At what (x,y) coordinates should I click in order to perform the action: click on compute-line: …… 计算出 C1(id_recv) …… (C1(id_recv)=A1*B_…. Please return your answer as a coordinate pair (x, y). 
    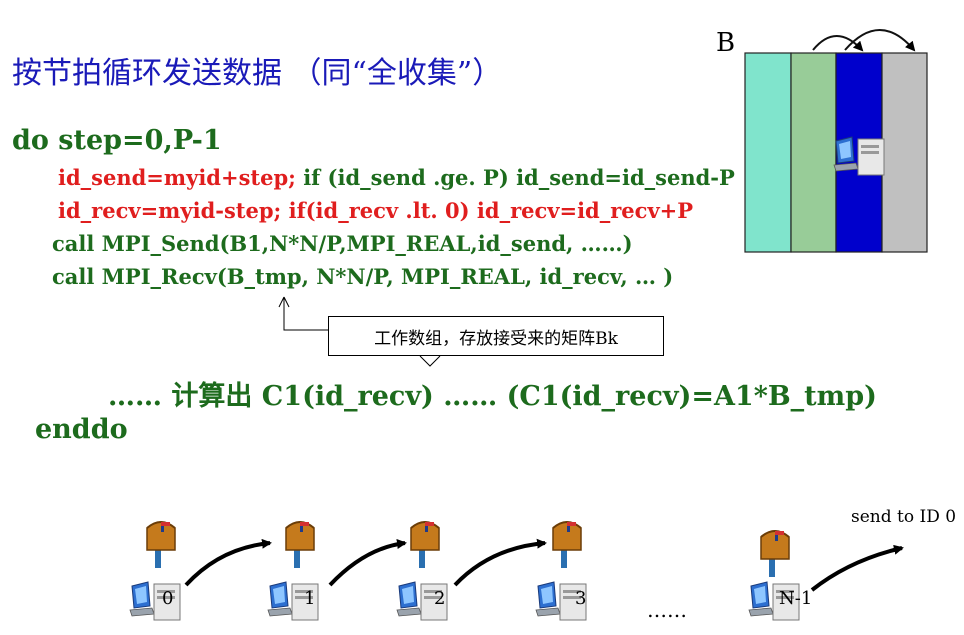
    Looking at the image, I should click on (492, 396).